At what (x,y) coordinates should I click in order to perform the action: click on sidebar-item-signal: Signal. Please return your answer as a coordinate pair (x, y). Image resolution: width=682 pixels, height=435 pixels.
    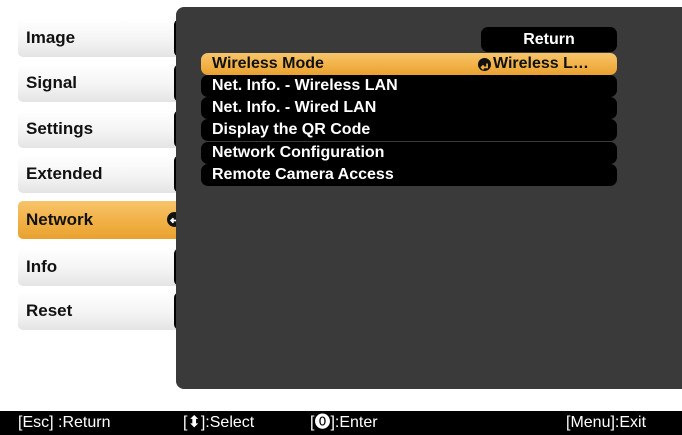
    Looking at the image, I should click on (103, 83).